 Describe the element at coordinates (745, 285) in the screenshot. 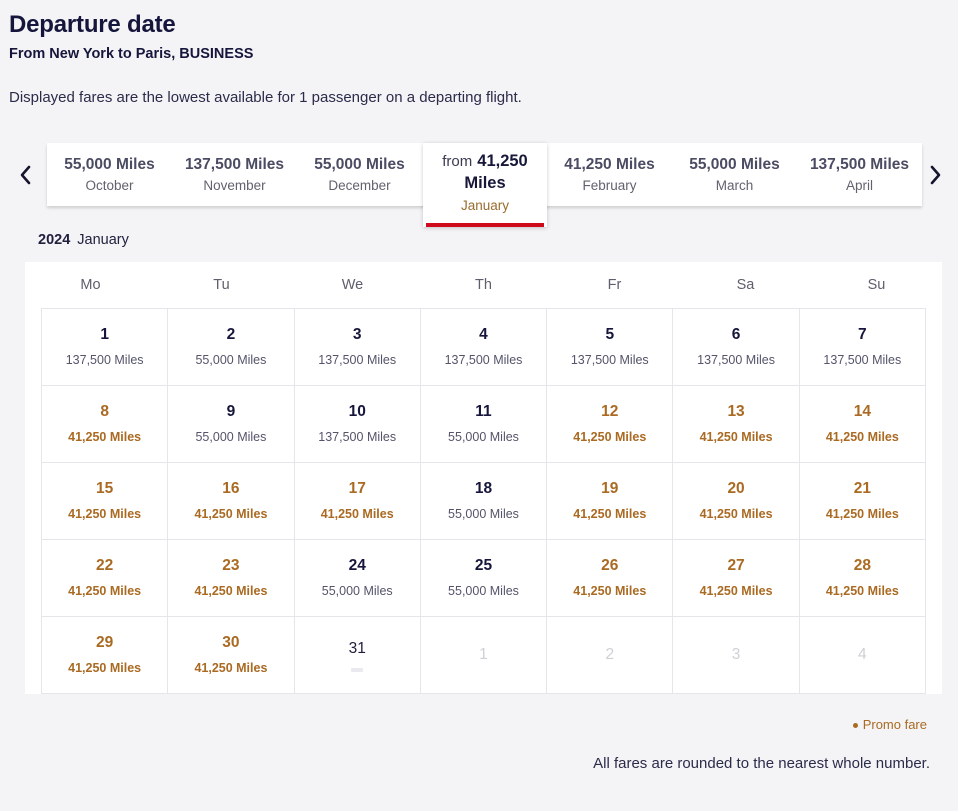

I see `weekday-sa: Sa` at that location.